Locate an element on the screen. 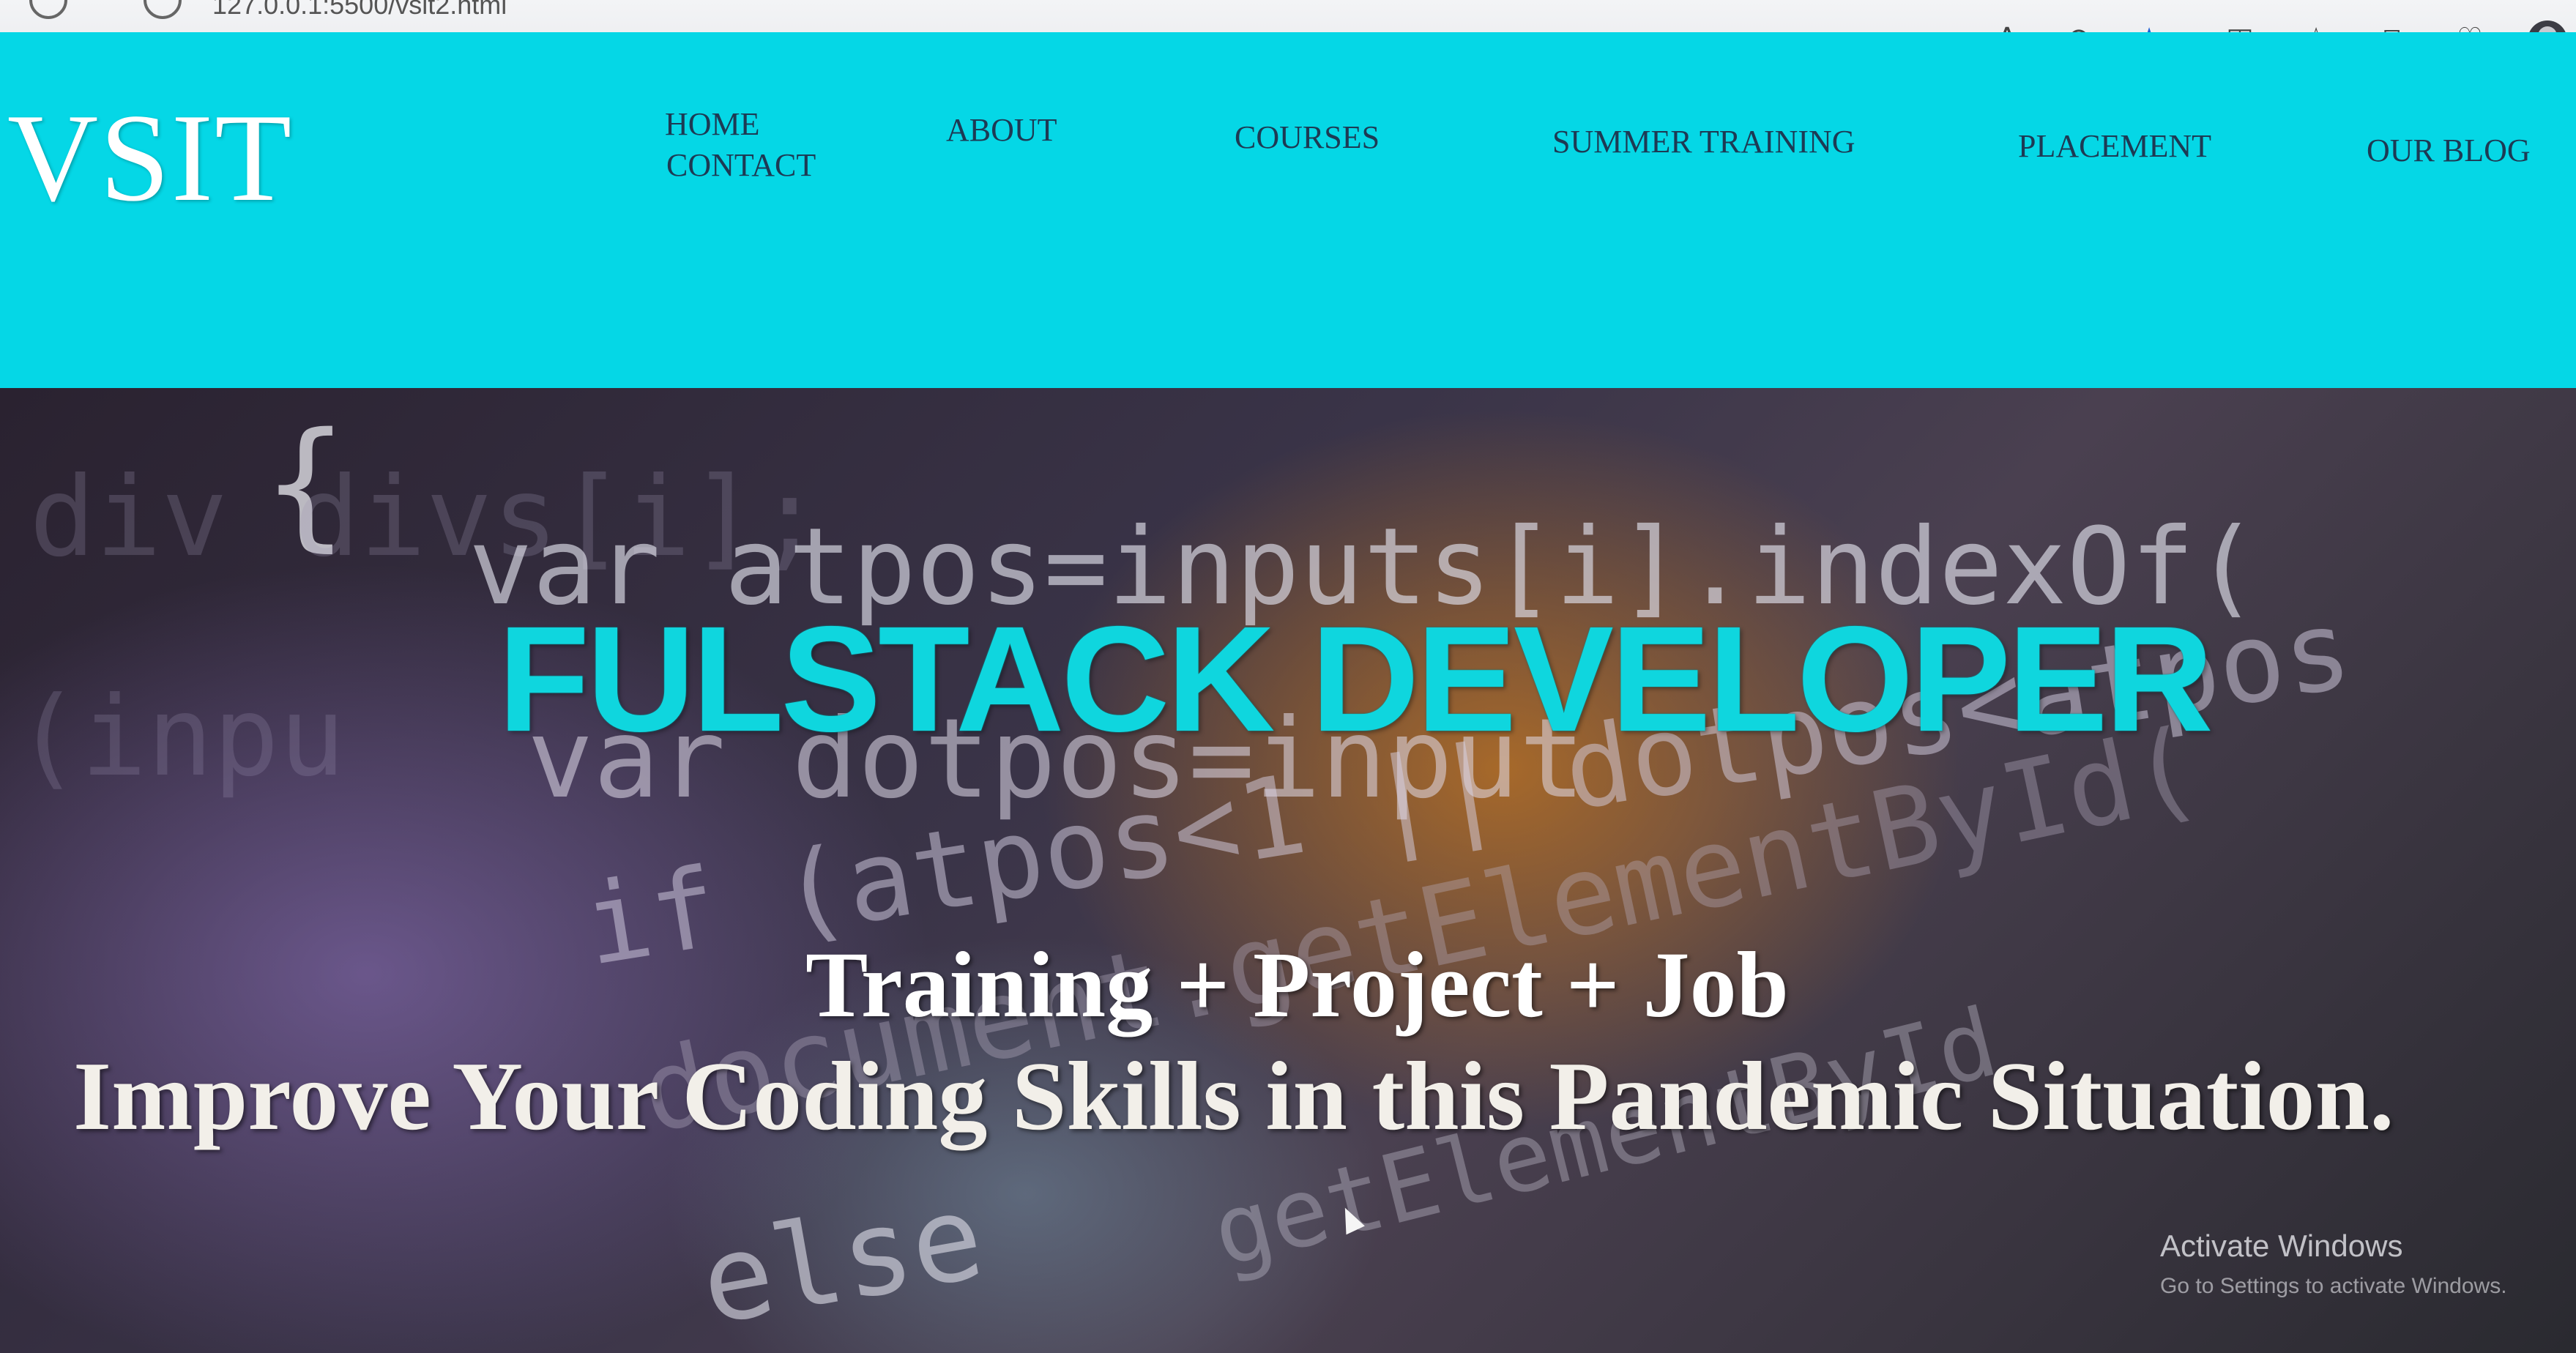 The image size is (2576, 1353). nav-summer-training: SUMMER TRAINING is located at coordinates (1703, 141).